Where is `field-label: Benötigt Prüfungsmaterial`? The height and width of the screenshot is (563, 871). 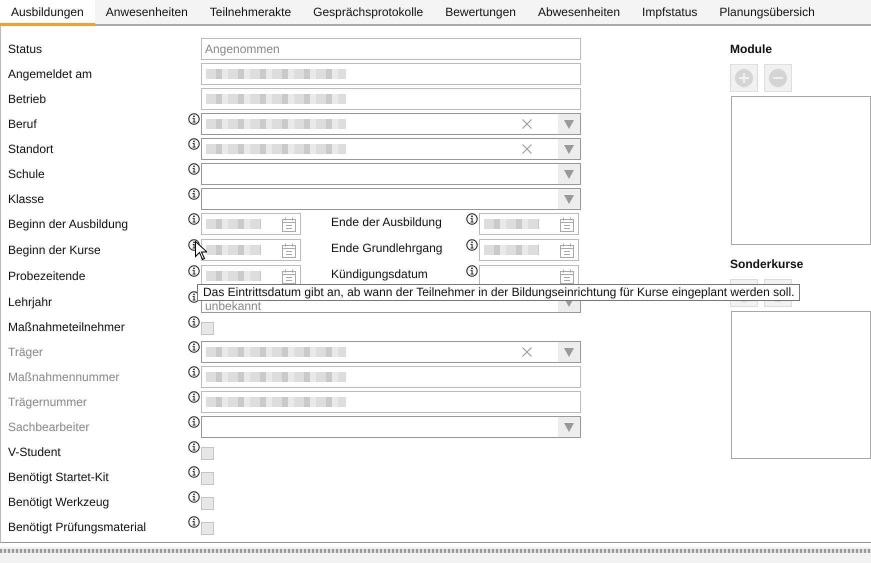 field-label: Benötigt Prüfungsmaterial is located at coordinates (78, 527).